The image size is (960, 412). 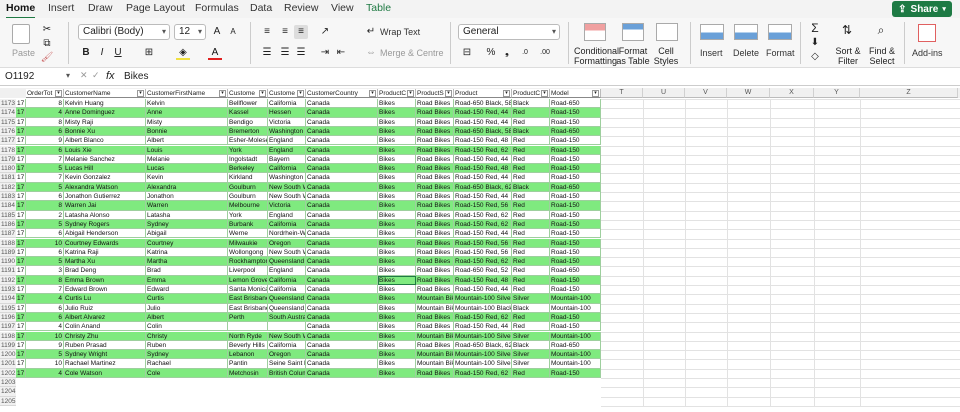 I want to click on table-cell: 3, so click(x=45, y=271).